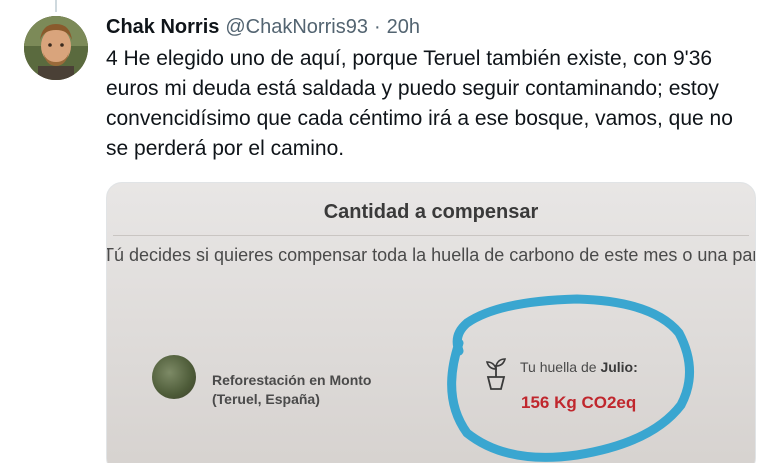 This screenshot has height=463, width=774. Describe the element at coordinates (570, 378) in the screenshot. I see `hand-drawn-highlight-circle` at that location.